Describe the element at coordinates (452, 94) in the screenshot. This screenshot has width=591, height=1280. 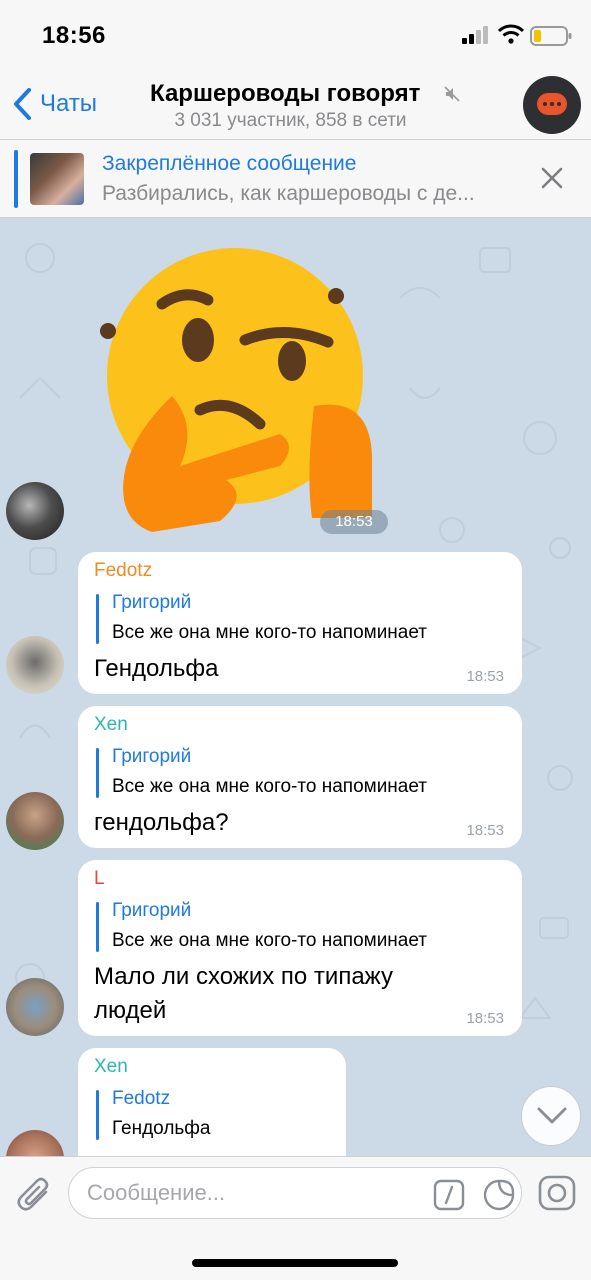
I see `muted-icon` at that location.